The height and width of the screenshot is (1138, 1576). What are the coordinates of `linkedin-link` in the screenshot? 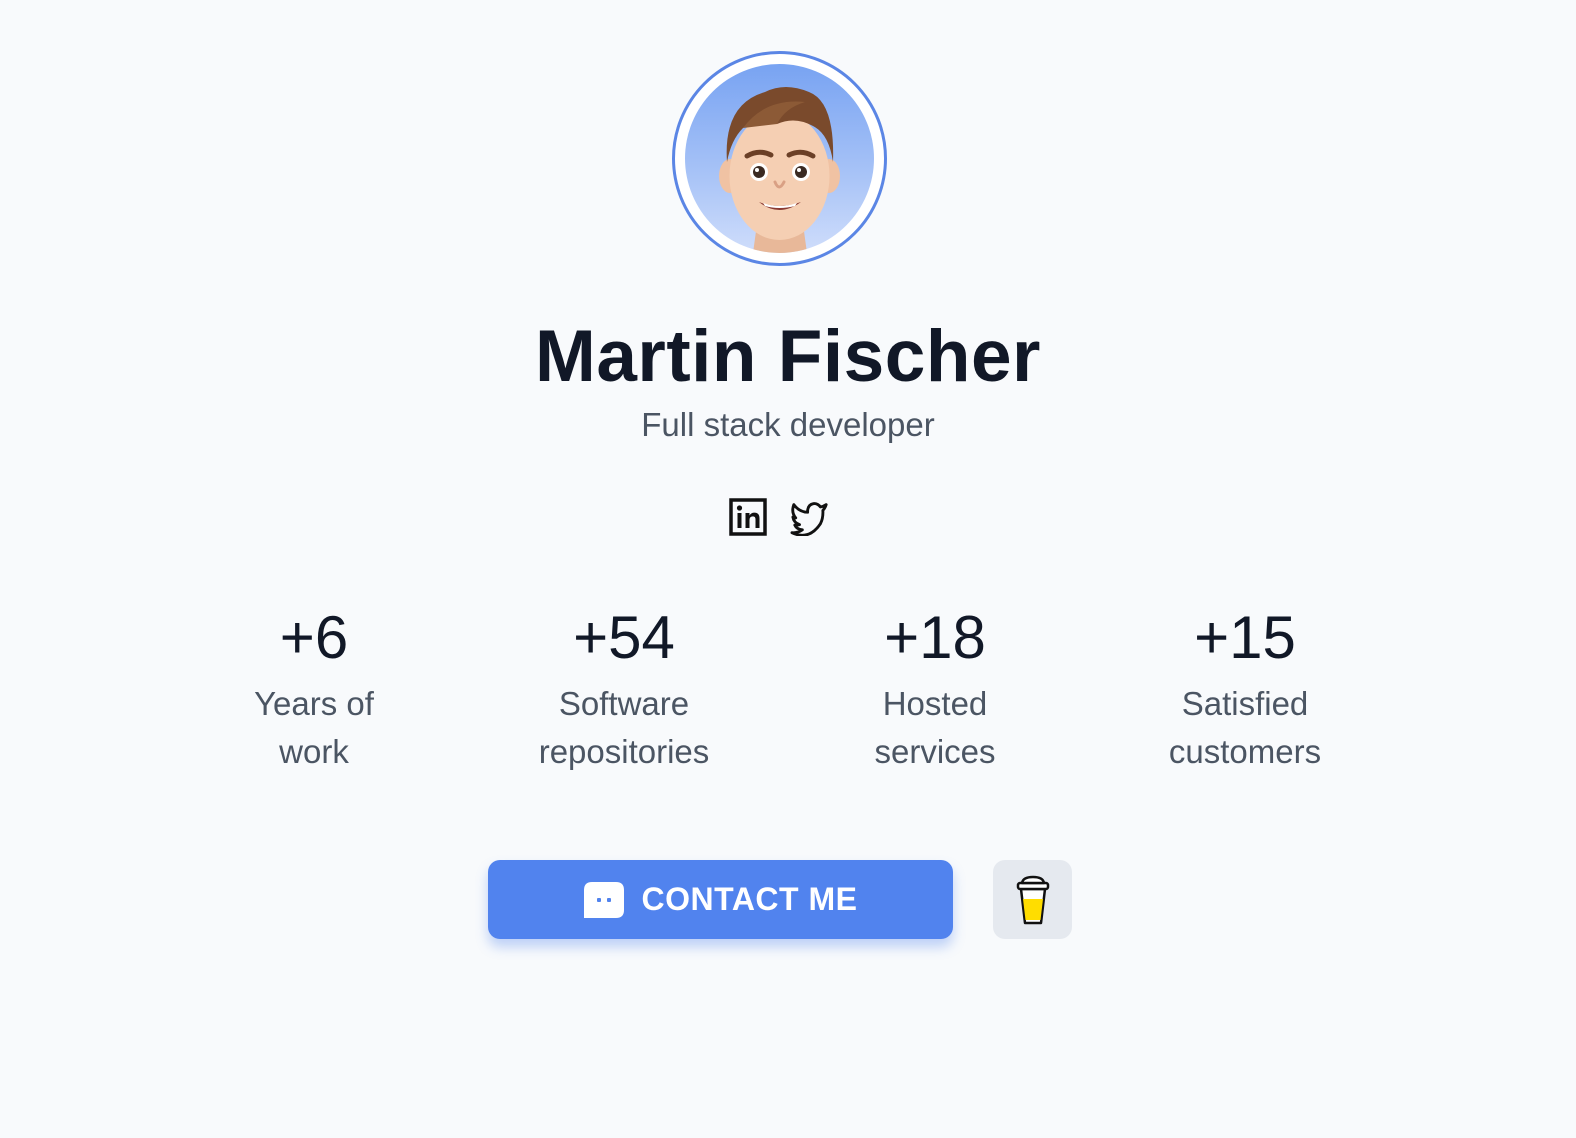 It's located at (748, 517).